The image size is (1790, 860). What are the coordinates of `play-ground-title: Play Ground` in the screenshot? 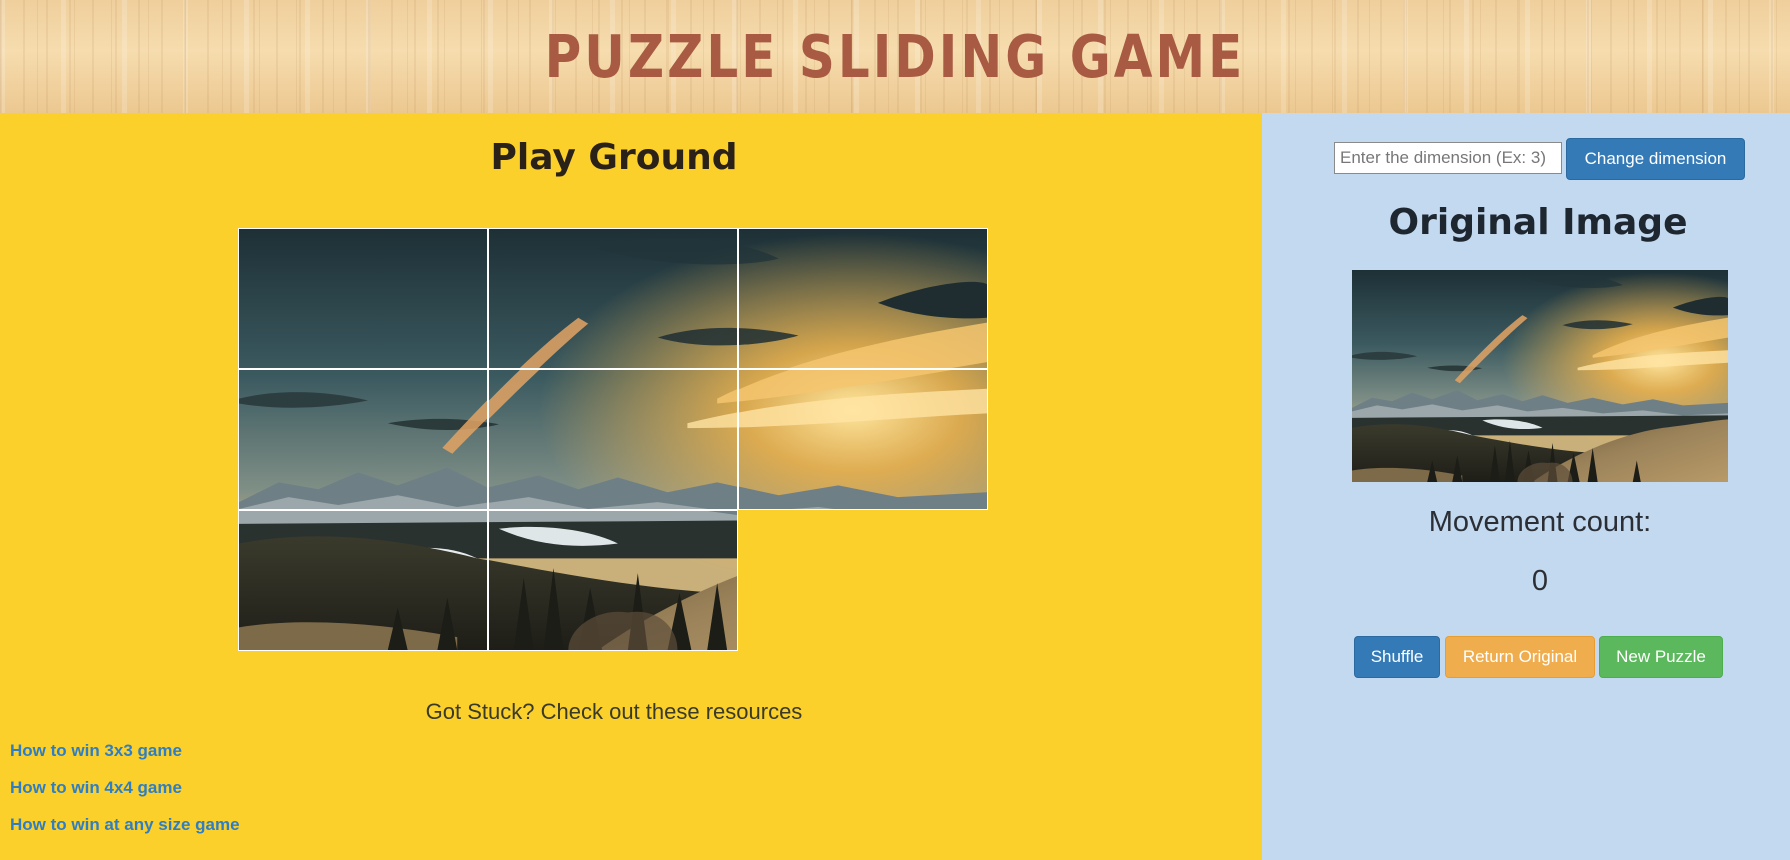 It's located at (614, 157).